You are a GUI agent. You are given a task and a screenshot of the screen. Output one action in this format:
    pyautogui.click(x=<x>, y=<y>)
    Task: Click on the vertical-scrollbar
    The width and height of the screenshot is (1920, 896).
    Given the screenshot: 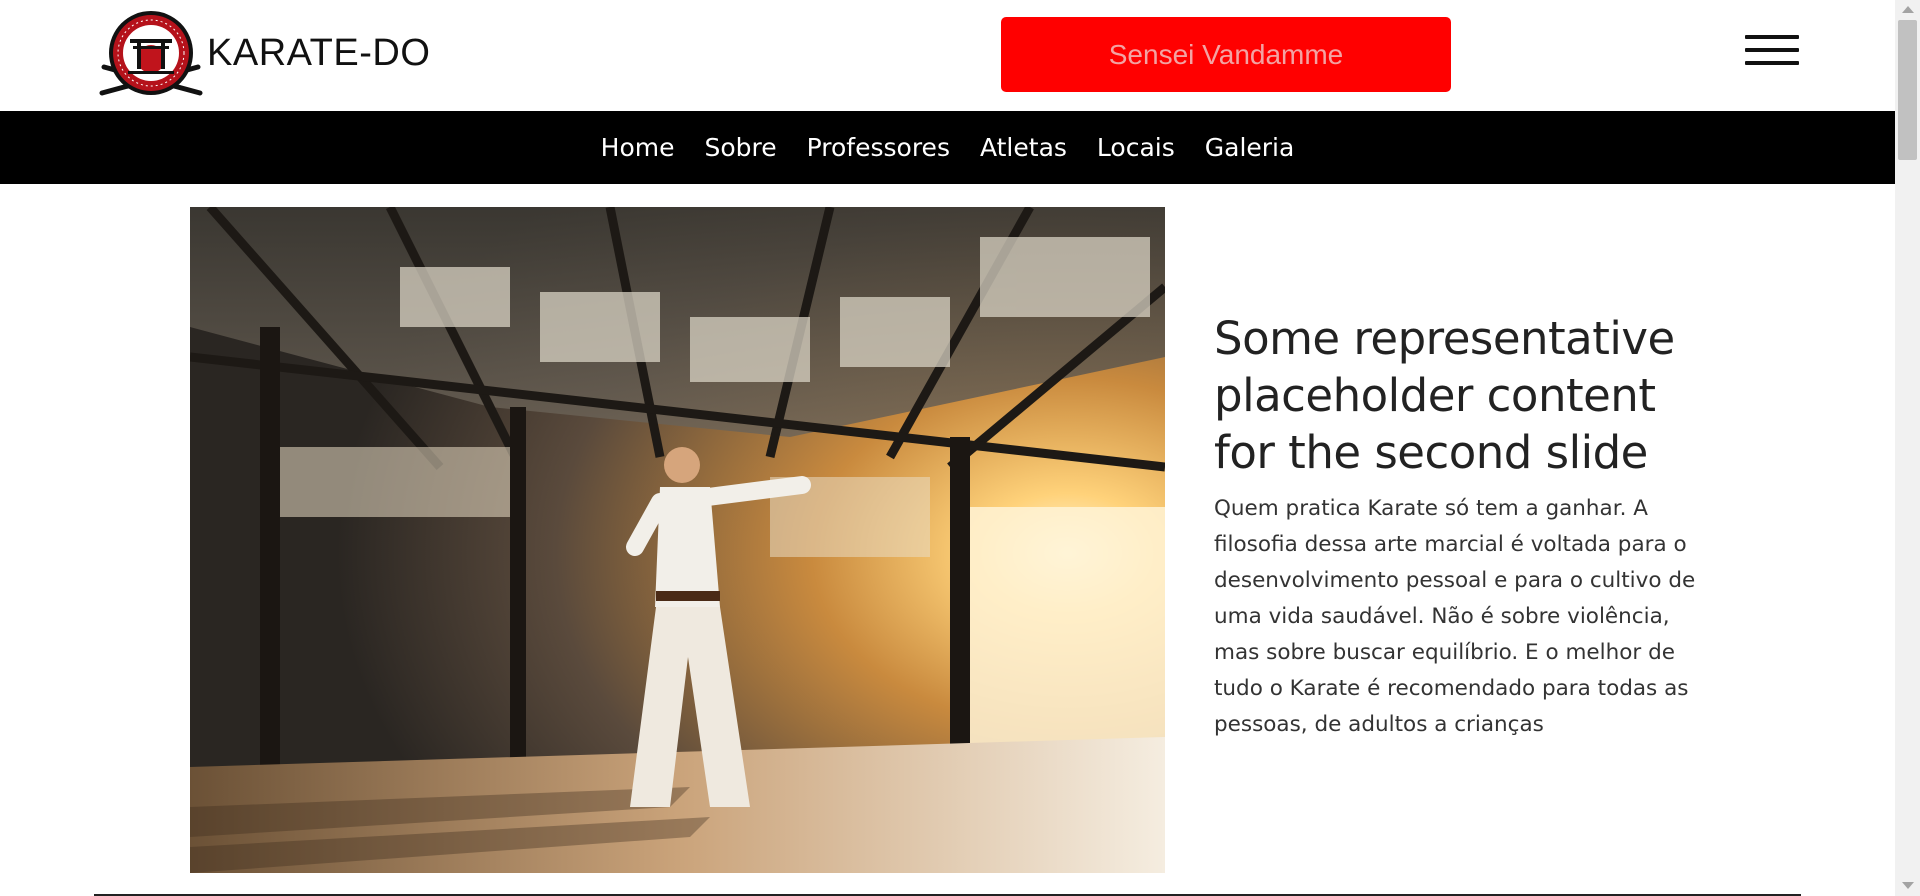 What is the action you would take?
    pyautogui.click(x=1907, y=448)
    